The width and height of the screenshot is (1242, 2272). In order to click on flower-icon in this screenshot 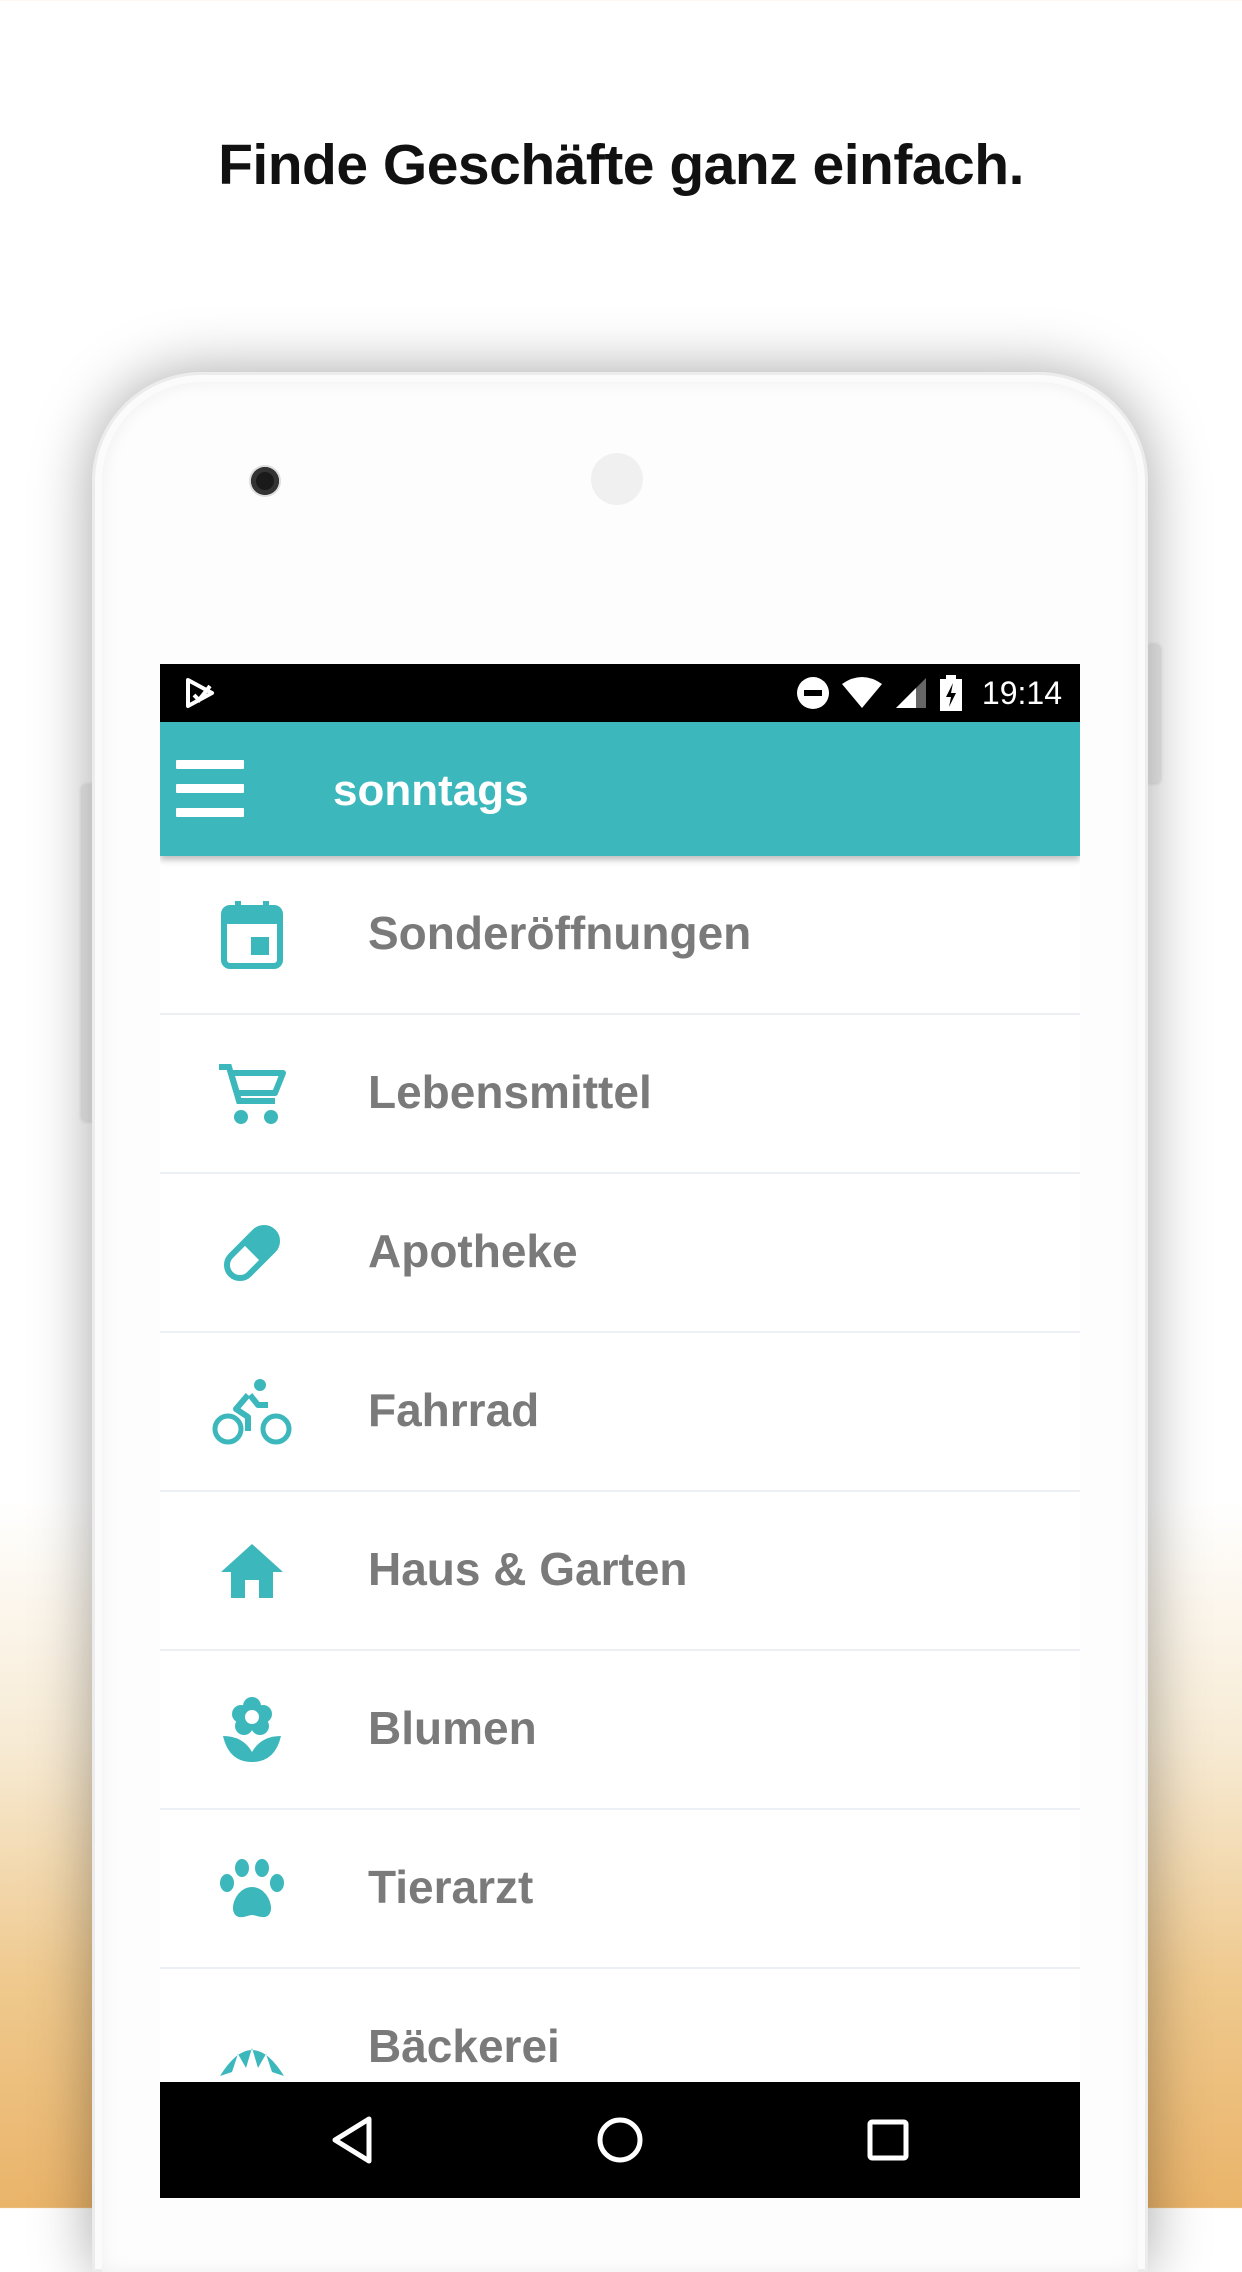, I will do `click(252, 1730)`.